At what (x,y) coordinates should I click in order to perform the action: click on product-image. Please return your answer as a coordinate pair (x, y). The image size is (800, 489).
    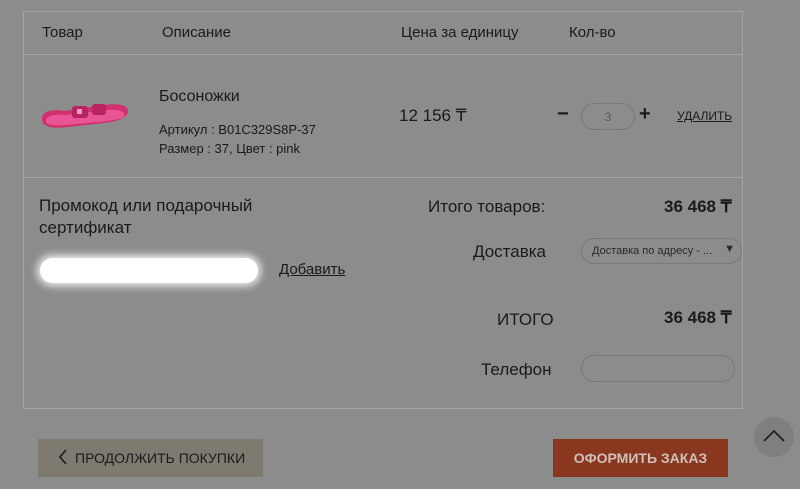
    Looking at the image, I should click on (85, 115).